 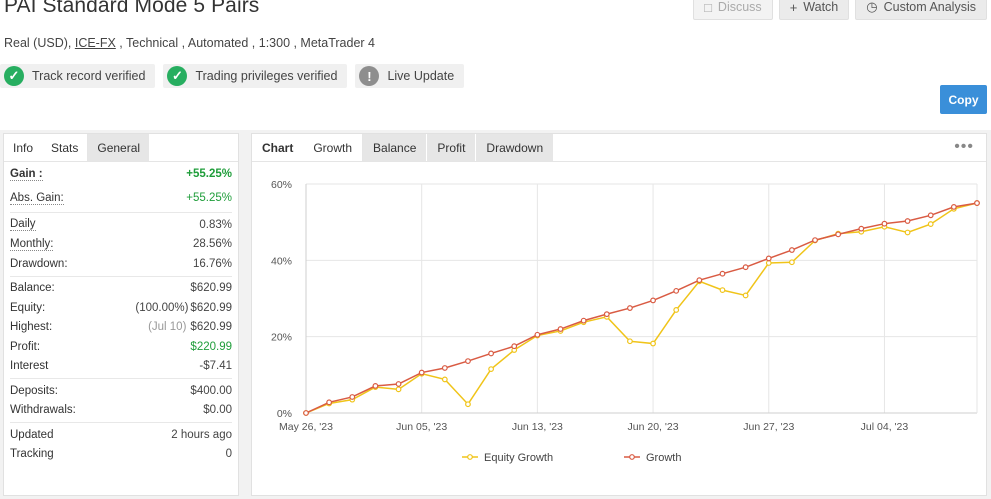 What do you see at coordinates (32, 454) in the screenshot?
I see `tracking-label: Tracking` at bounding box center [32, 454].